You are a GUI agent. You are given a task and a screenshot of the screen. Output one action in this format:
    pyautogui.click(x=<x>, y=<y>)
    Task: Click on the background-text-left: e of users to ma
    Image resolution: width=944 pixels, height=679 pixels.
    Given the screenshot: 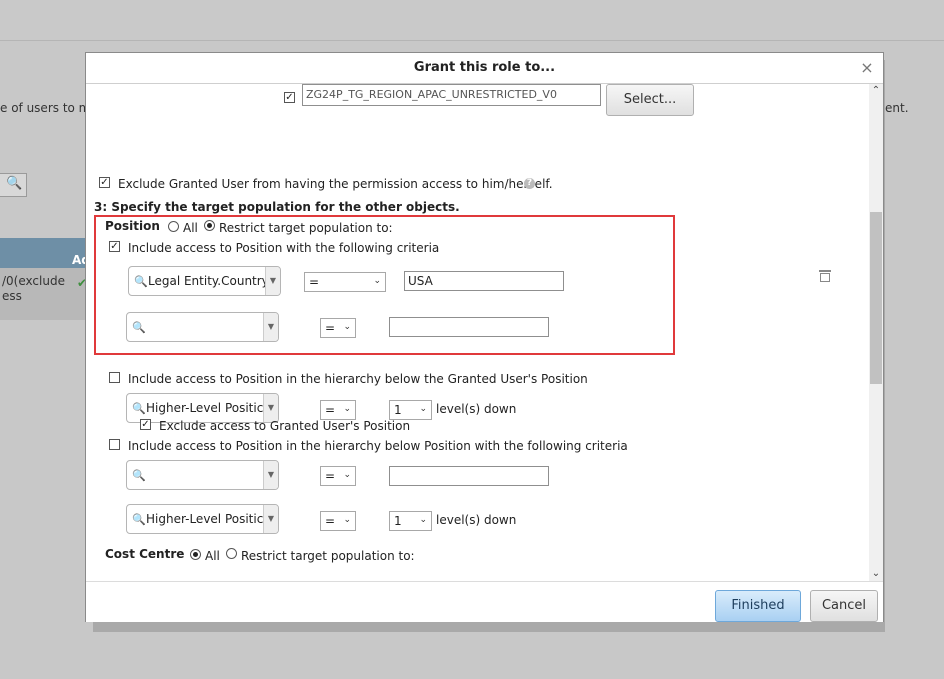 What is the action you would take?
    pyautogui.click(x=49, y=108)
    